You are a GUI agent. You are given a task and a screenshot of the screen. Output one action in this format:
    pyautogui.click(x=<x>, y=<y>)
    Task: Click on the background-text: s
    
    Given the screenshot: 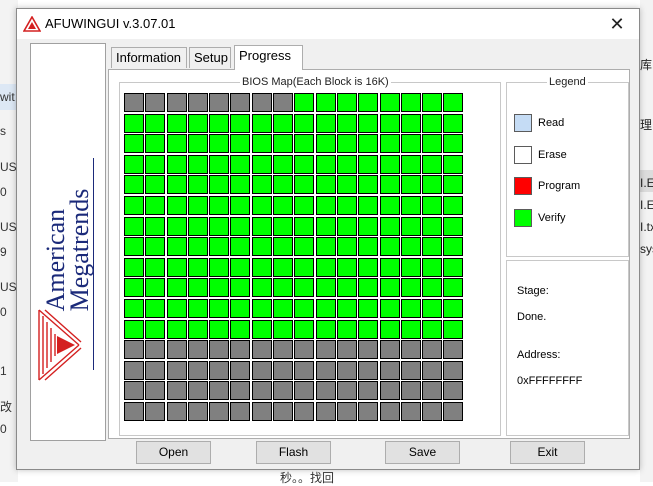 What is the action you would take?
    pyautogui.click(x=3, y=131)
    